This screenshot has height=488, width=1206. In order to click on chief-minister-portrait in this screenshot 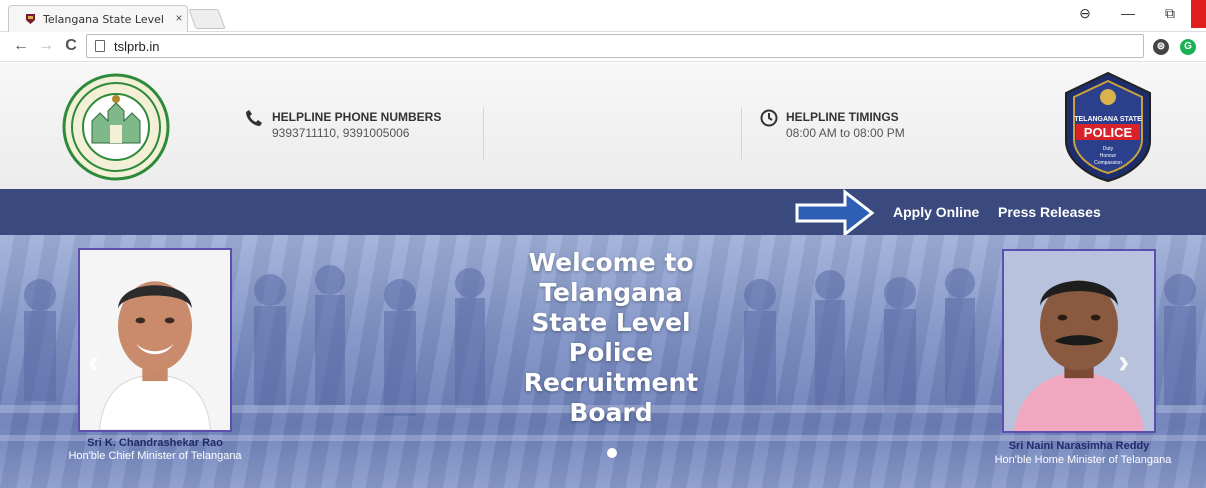, I will do `click(155, 340)`.